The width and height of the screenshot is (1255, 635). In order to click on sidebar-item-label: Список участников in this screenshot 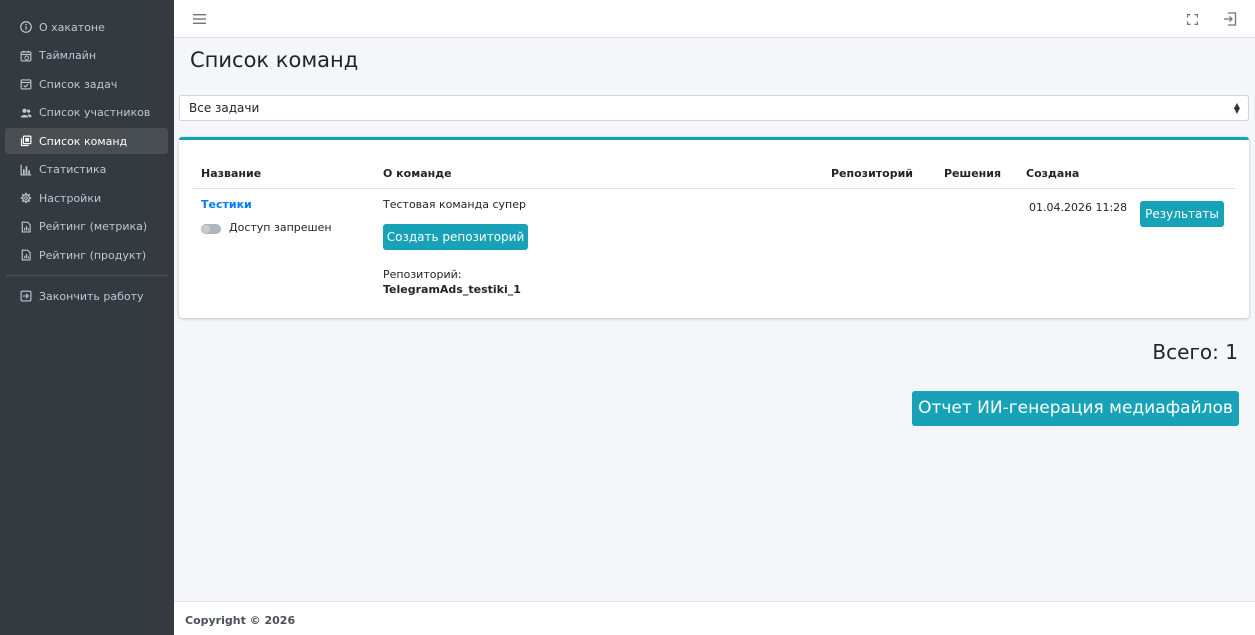, I will do `click(95, 112)`.